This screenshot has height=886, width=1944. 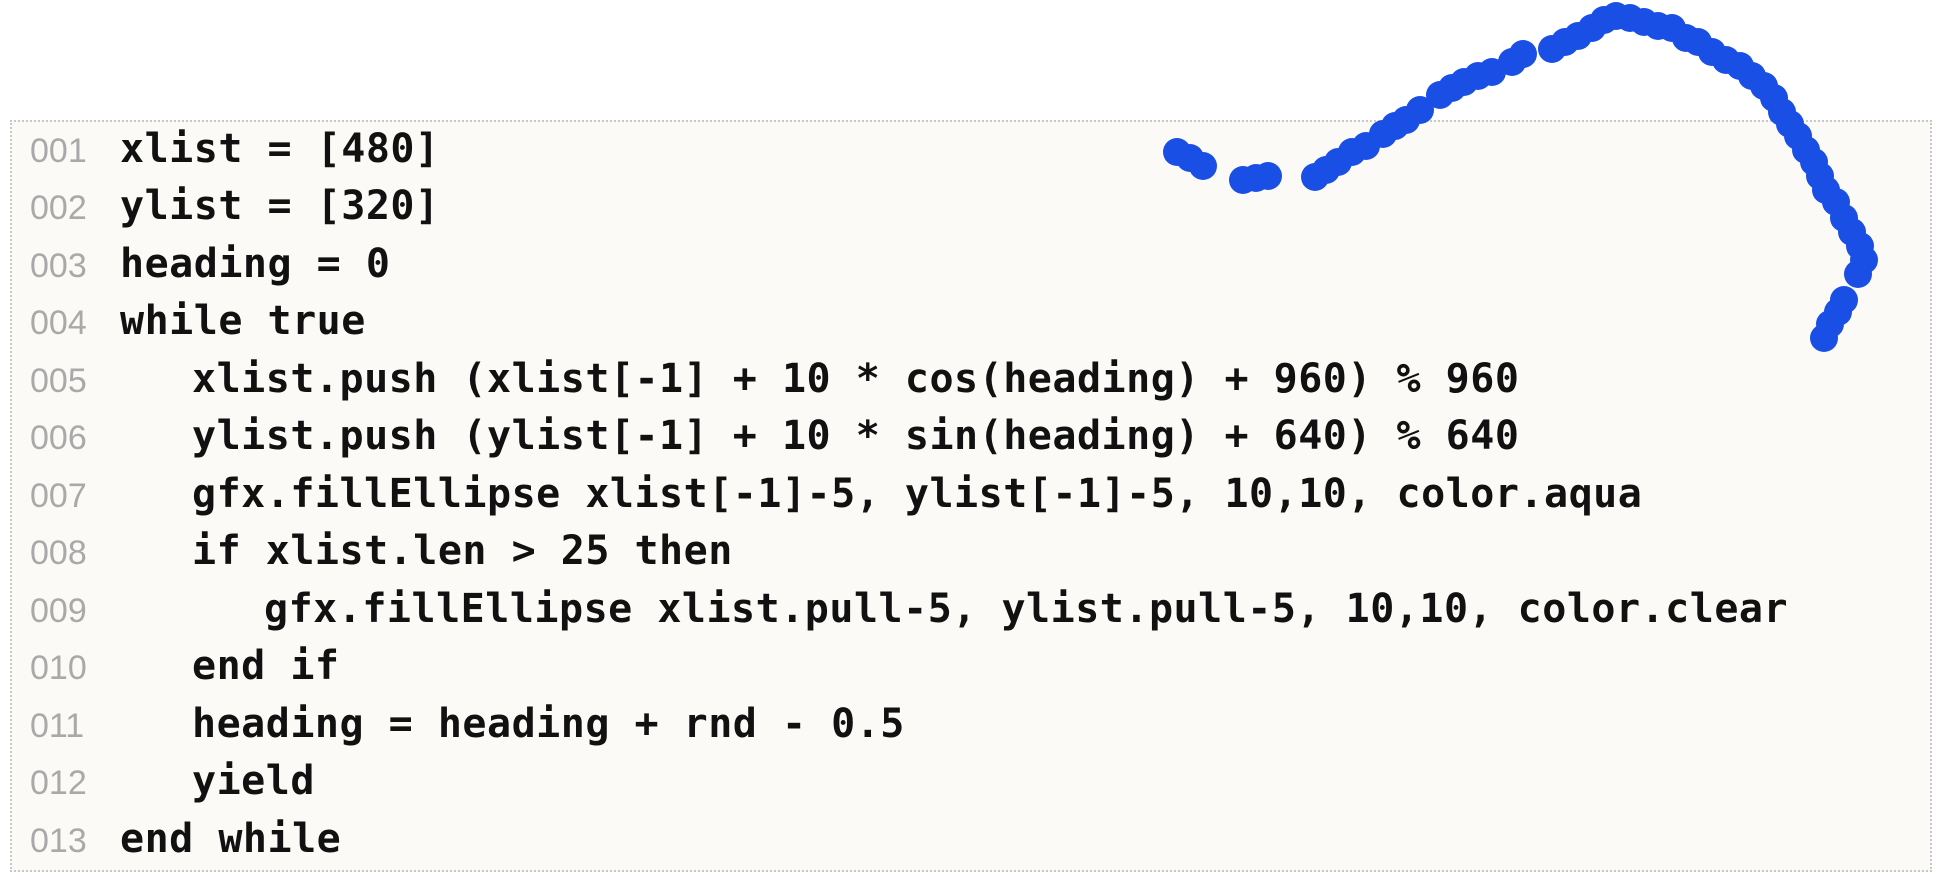 I want to click on line-number: 005, so click(x=58, y=381).